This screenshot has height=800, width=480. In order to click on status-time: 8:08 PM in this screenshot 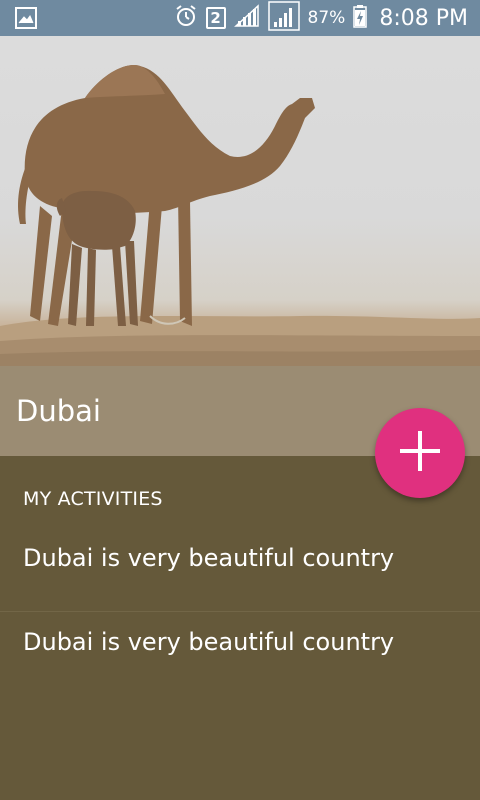, I will do `click(423, 18)`.